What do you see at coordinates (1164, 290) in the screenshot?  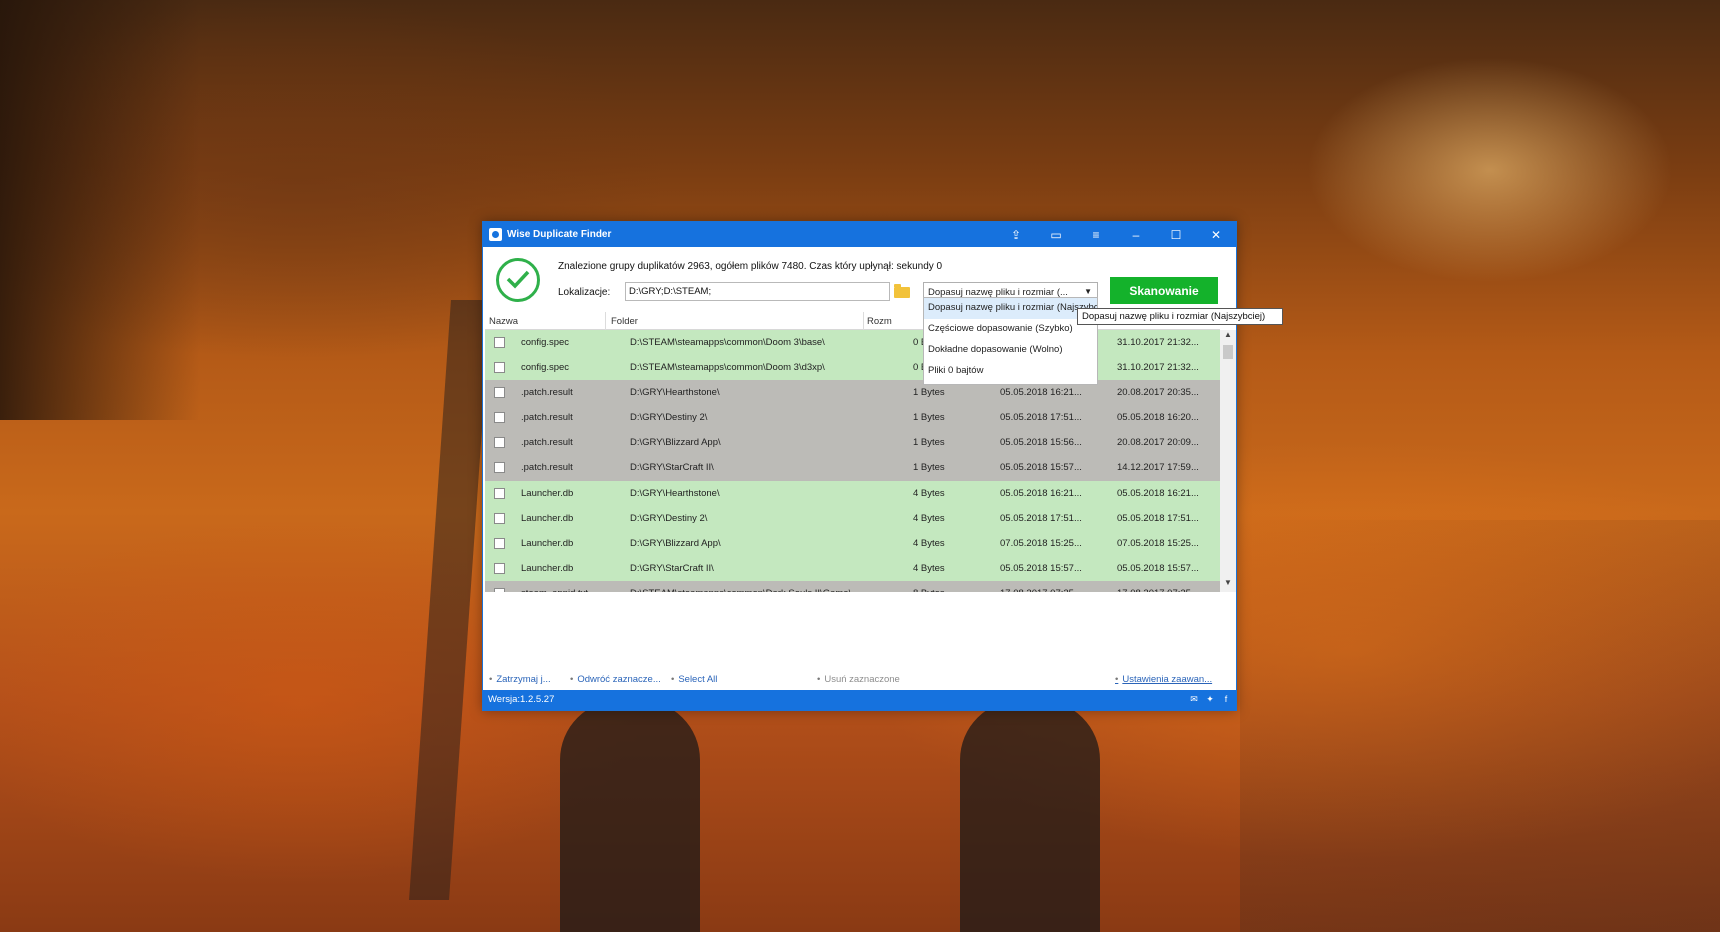 I see `scan-button: Skanowanie` at bounding box center [1164, 290].